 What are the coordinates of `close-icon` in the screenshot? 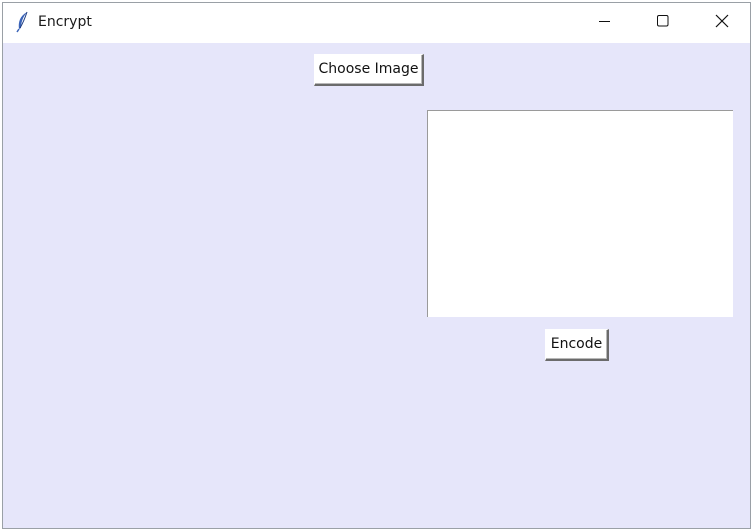 It's located at (722, 23).